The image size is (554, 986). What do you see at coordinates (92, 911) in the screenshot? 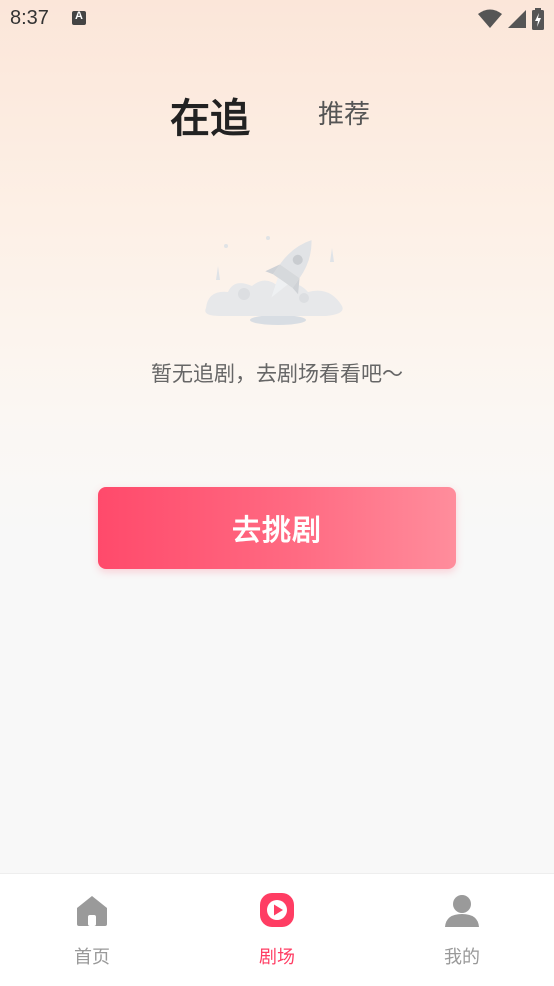
I see `home-icon` at bounding box center [92, 911].